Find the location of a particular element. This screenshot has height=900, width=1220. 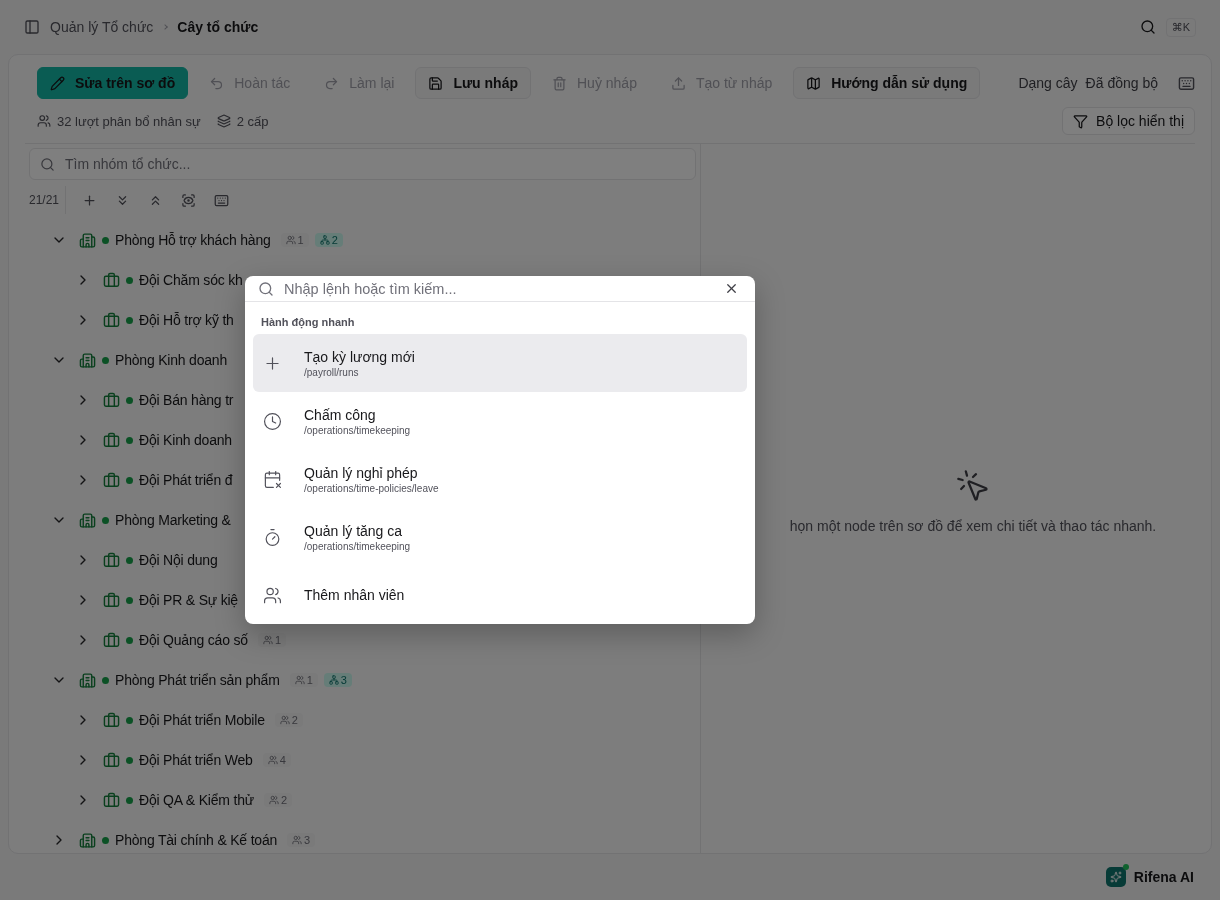

node-name: Đội Quảng cáo số is located at coordinates (193, 640).